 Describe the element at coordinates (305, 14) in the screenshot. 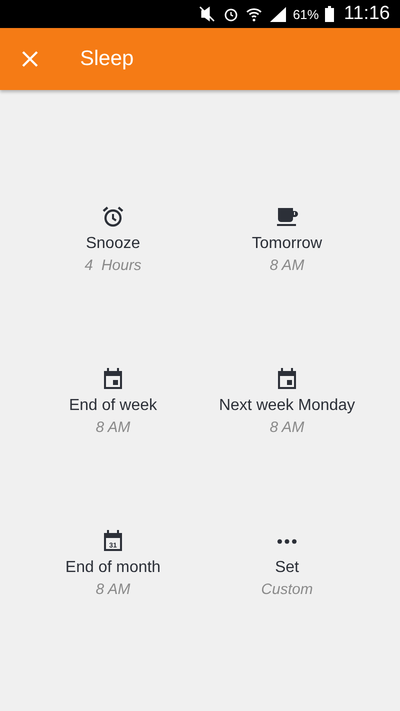

I see `battery-percent: 61%` at that location.